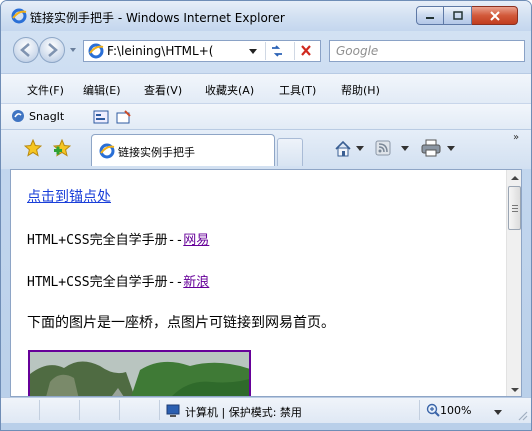 The height and width of the screenshot is (431, 532). What do you see at coordinates (69, 196) in the screenshot?
I see `anchor-link: 点击到锚点处` at bounding box center [69, 196].